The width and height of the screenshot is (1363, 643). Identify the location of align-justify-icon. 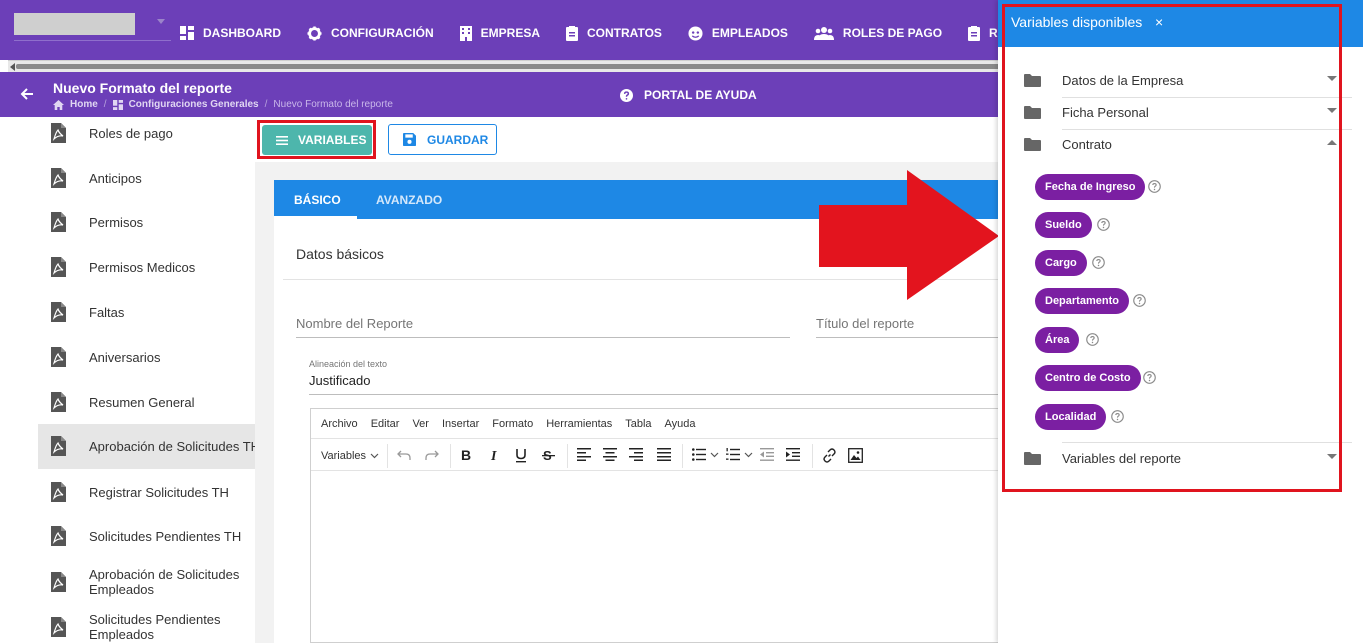
(664, 454).